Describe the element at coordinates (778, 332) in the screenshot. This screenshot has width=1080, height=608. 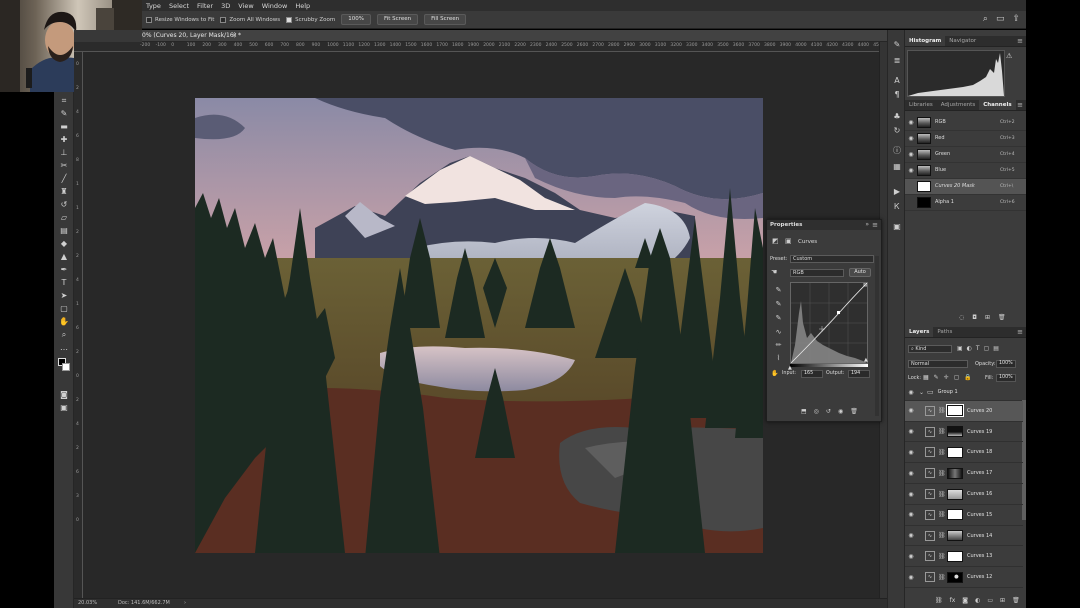
I see `edit-points-icon: ∿` at that location.